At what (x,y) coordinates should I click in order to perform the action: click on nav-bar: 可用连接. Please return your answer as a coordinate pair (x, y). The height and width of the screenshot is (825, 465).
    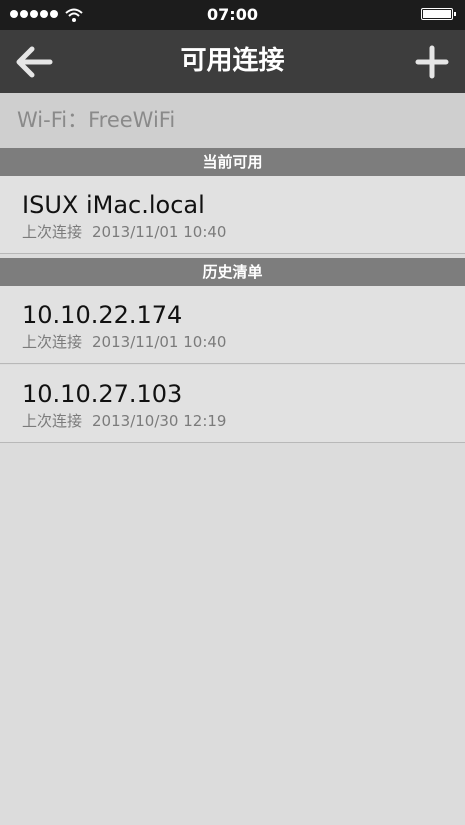
    Looking at the image, I should click on (232, 61).